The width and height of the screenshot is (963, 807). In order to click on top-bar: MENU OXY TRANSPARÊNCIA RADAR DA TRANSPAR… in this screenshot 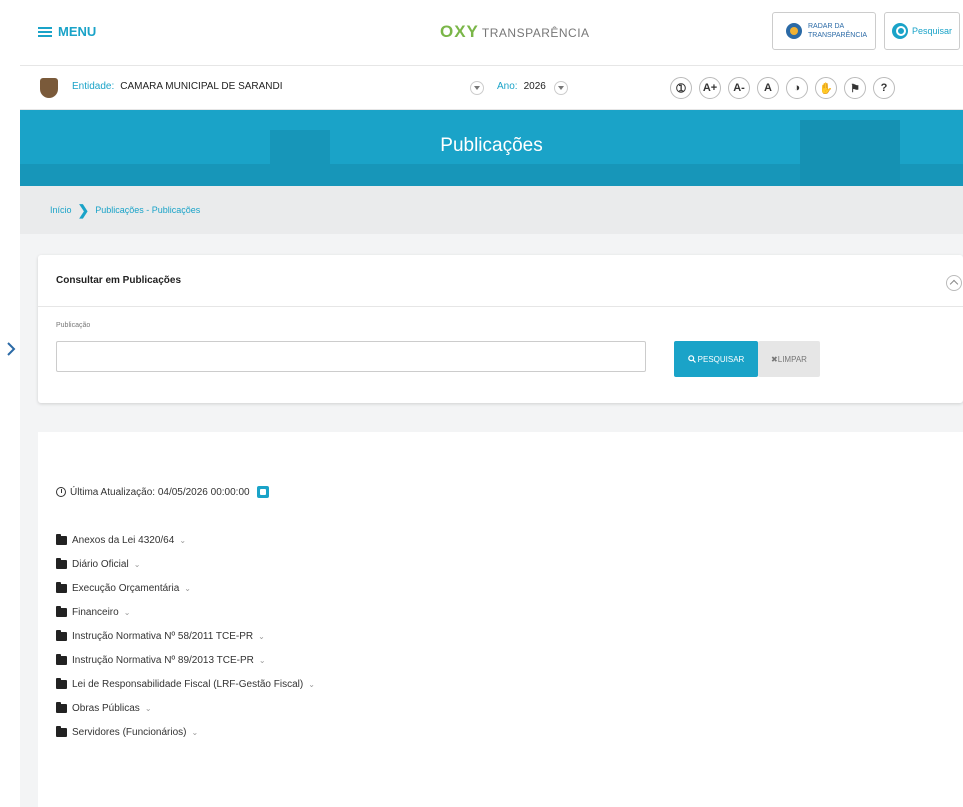, I will do `click(491, 33)`.